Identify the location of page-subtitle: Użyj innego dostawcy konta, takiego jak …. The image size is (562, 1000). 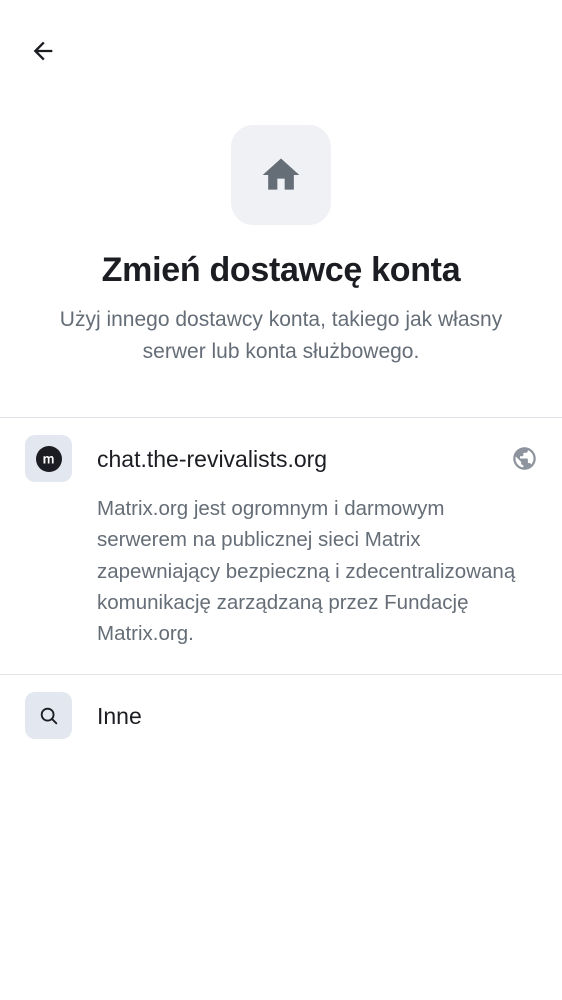
(281, 335).